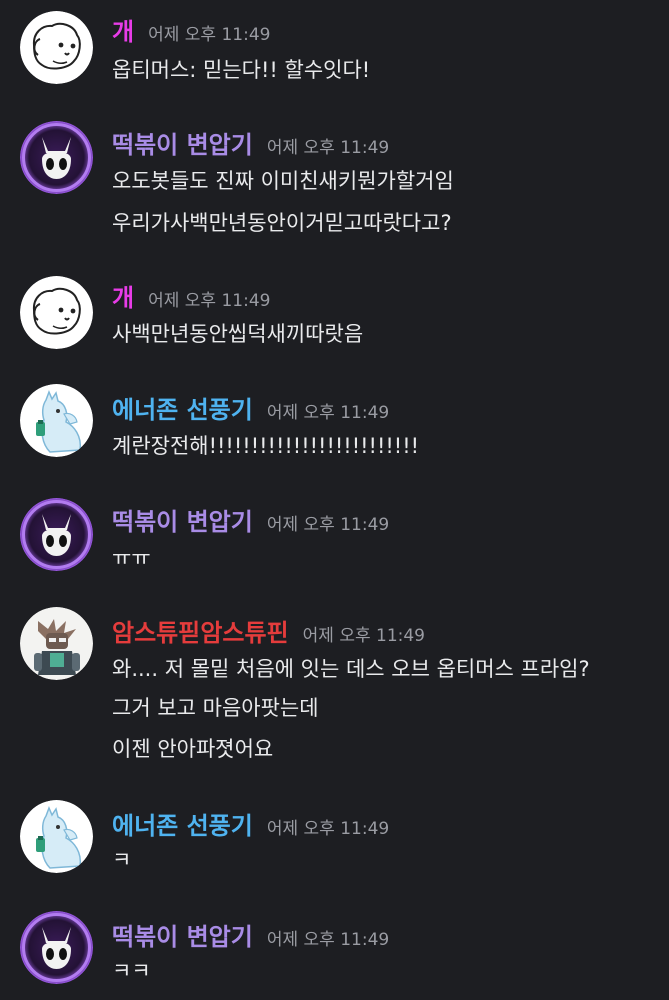  I want to click on message-text: 와.... 저 몰밑 처음에 잇는 데스 오브 옵티머스 프라임?, so click(351, 669).